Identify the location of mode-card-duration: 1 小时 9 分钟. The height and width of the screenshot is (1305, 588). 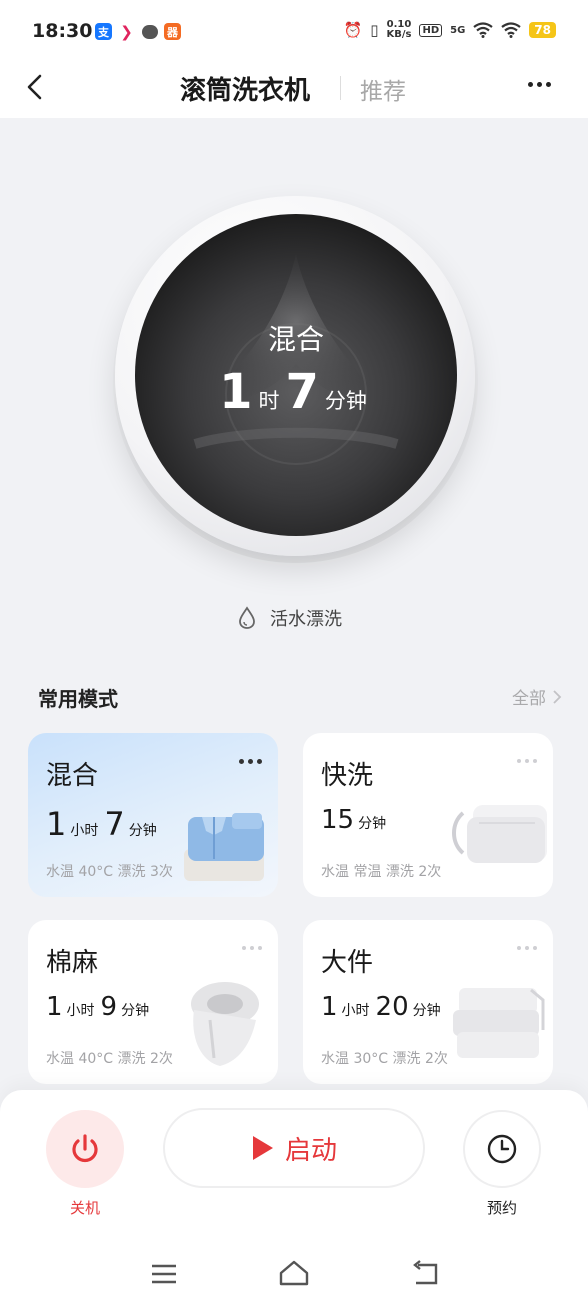
(98, 1007).